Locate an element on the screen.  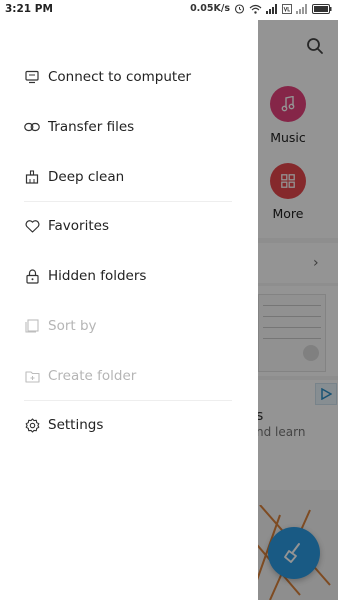
battery-icon is located at coordinates (322, 8).